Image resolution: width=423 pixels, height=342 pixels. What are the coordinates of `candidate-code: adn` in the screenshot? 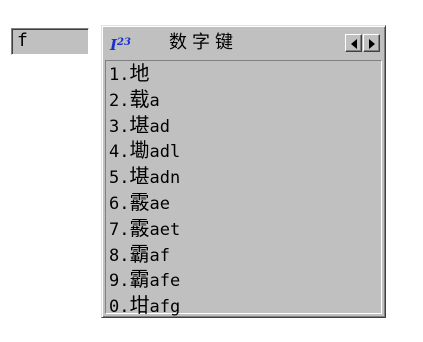 It's located at (165, 178).